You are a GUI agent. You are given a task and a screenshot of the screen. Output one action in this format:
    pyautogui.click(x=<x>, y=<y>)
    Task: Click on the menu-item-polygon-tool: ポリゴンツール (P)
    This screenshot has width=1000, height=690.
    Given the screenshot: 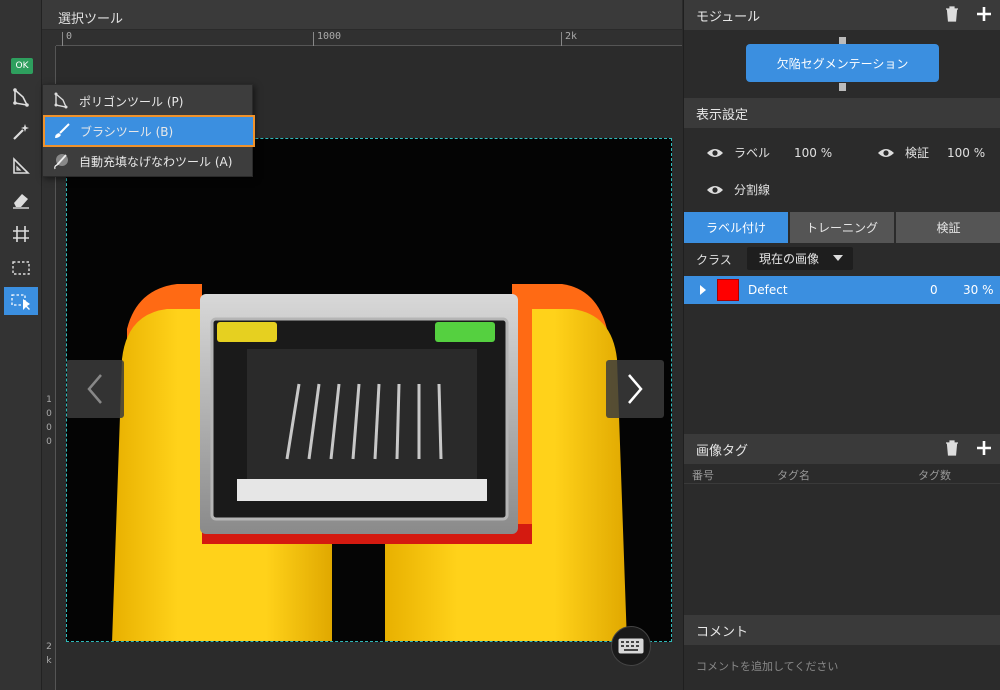 What is the action you would take?
    pyautogui.click(x=148, y=101)
    